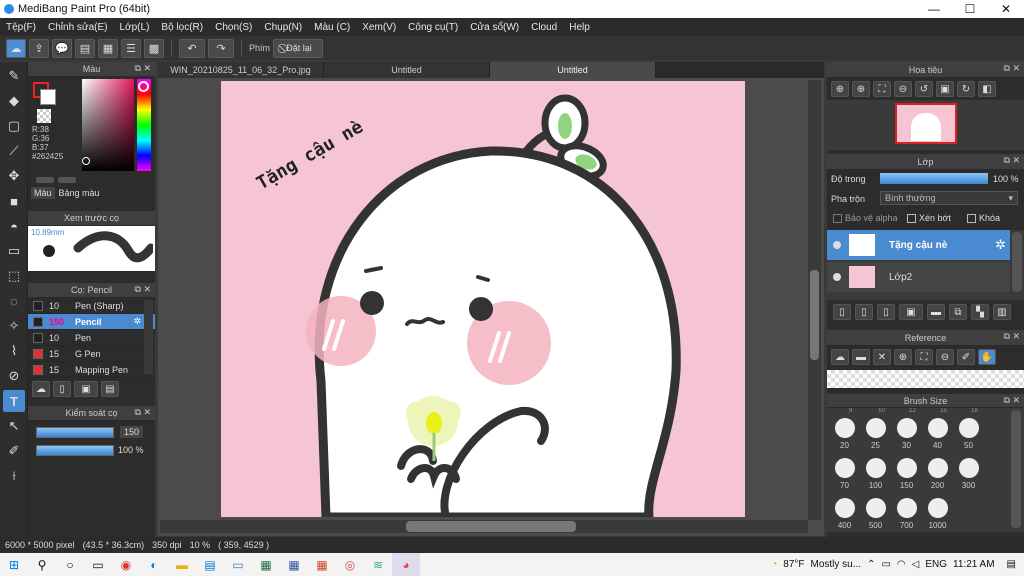 The height and width of the screenshot is (576, 1024). What do you see at coordinates (21, 27) in the screenshot?
I see `menu-file: Tệp(F)` at bounding box center [21, 27].